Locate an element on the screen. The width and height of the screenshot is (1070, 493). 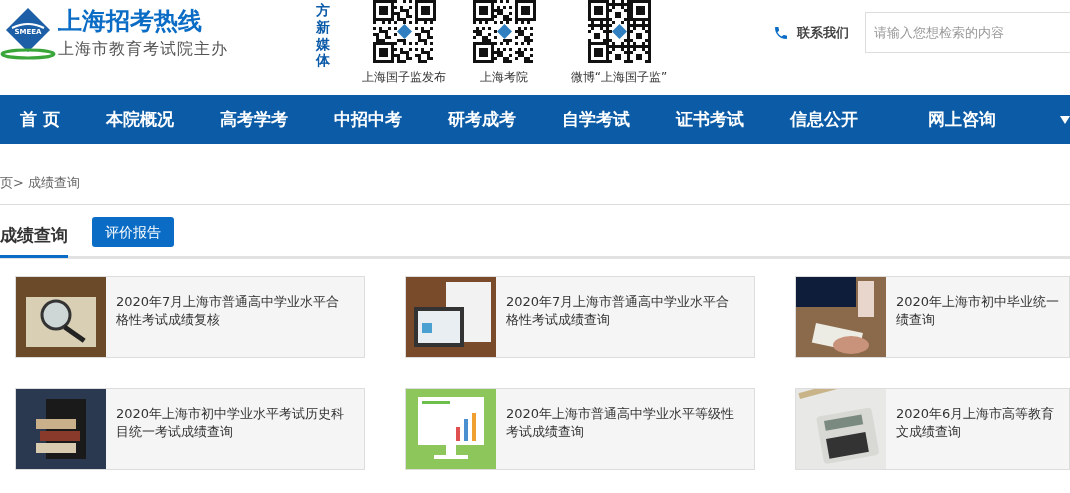
qr-label: 上海考院 is located at coordinates (504, 77).